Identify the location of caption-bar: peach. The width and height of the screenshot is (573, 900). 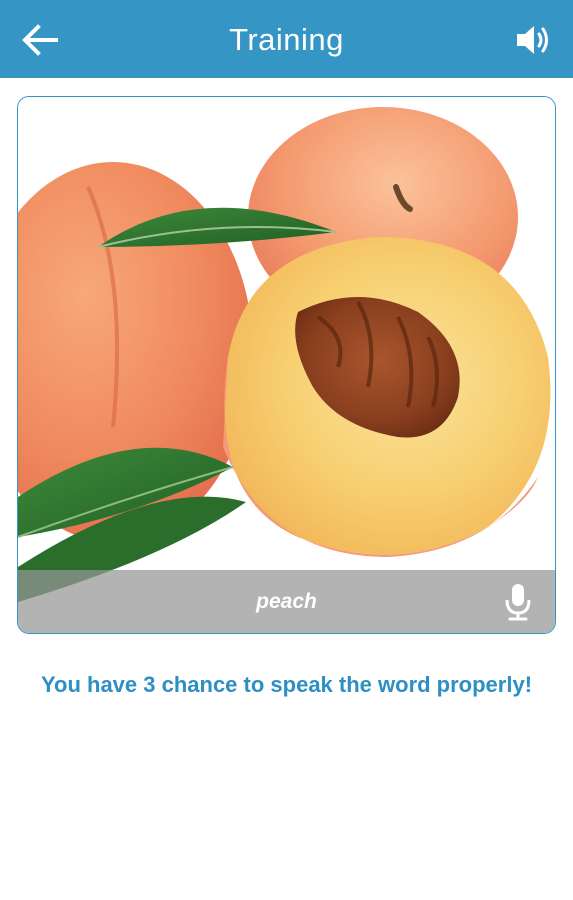
(286, 601).